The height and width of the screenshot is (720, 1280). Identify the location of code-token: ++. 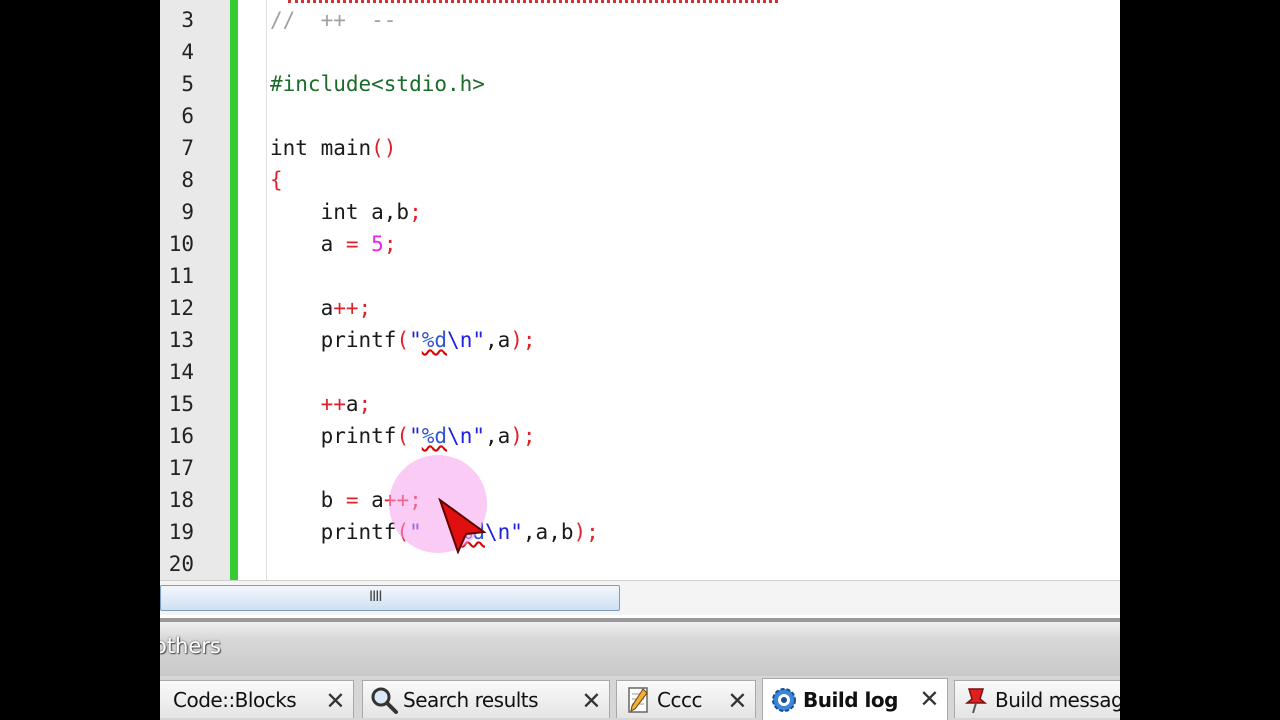
(333, 404).